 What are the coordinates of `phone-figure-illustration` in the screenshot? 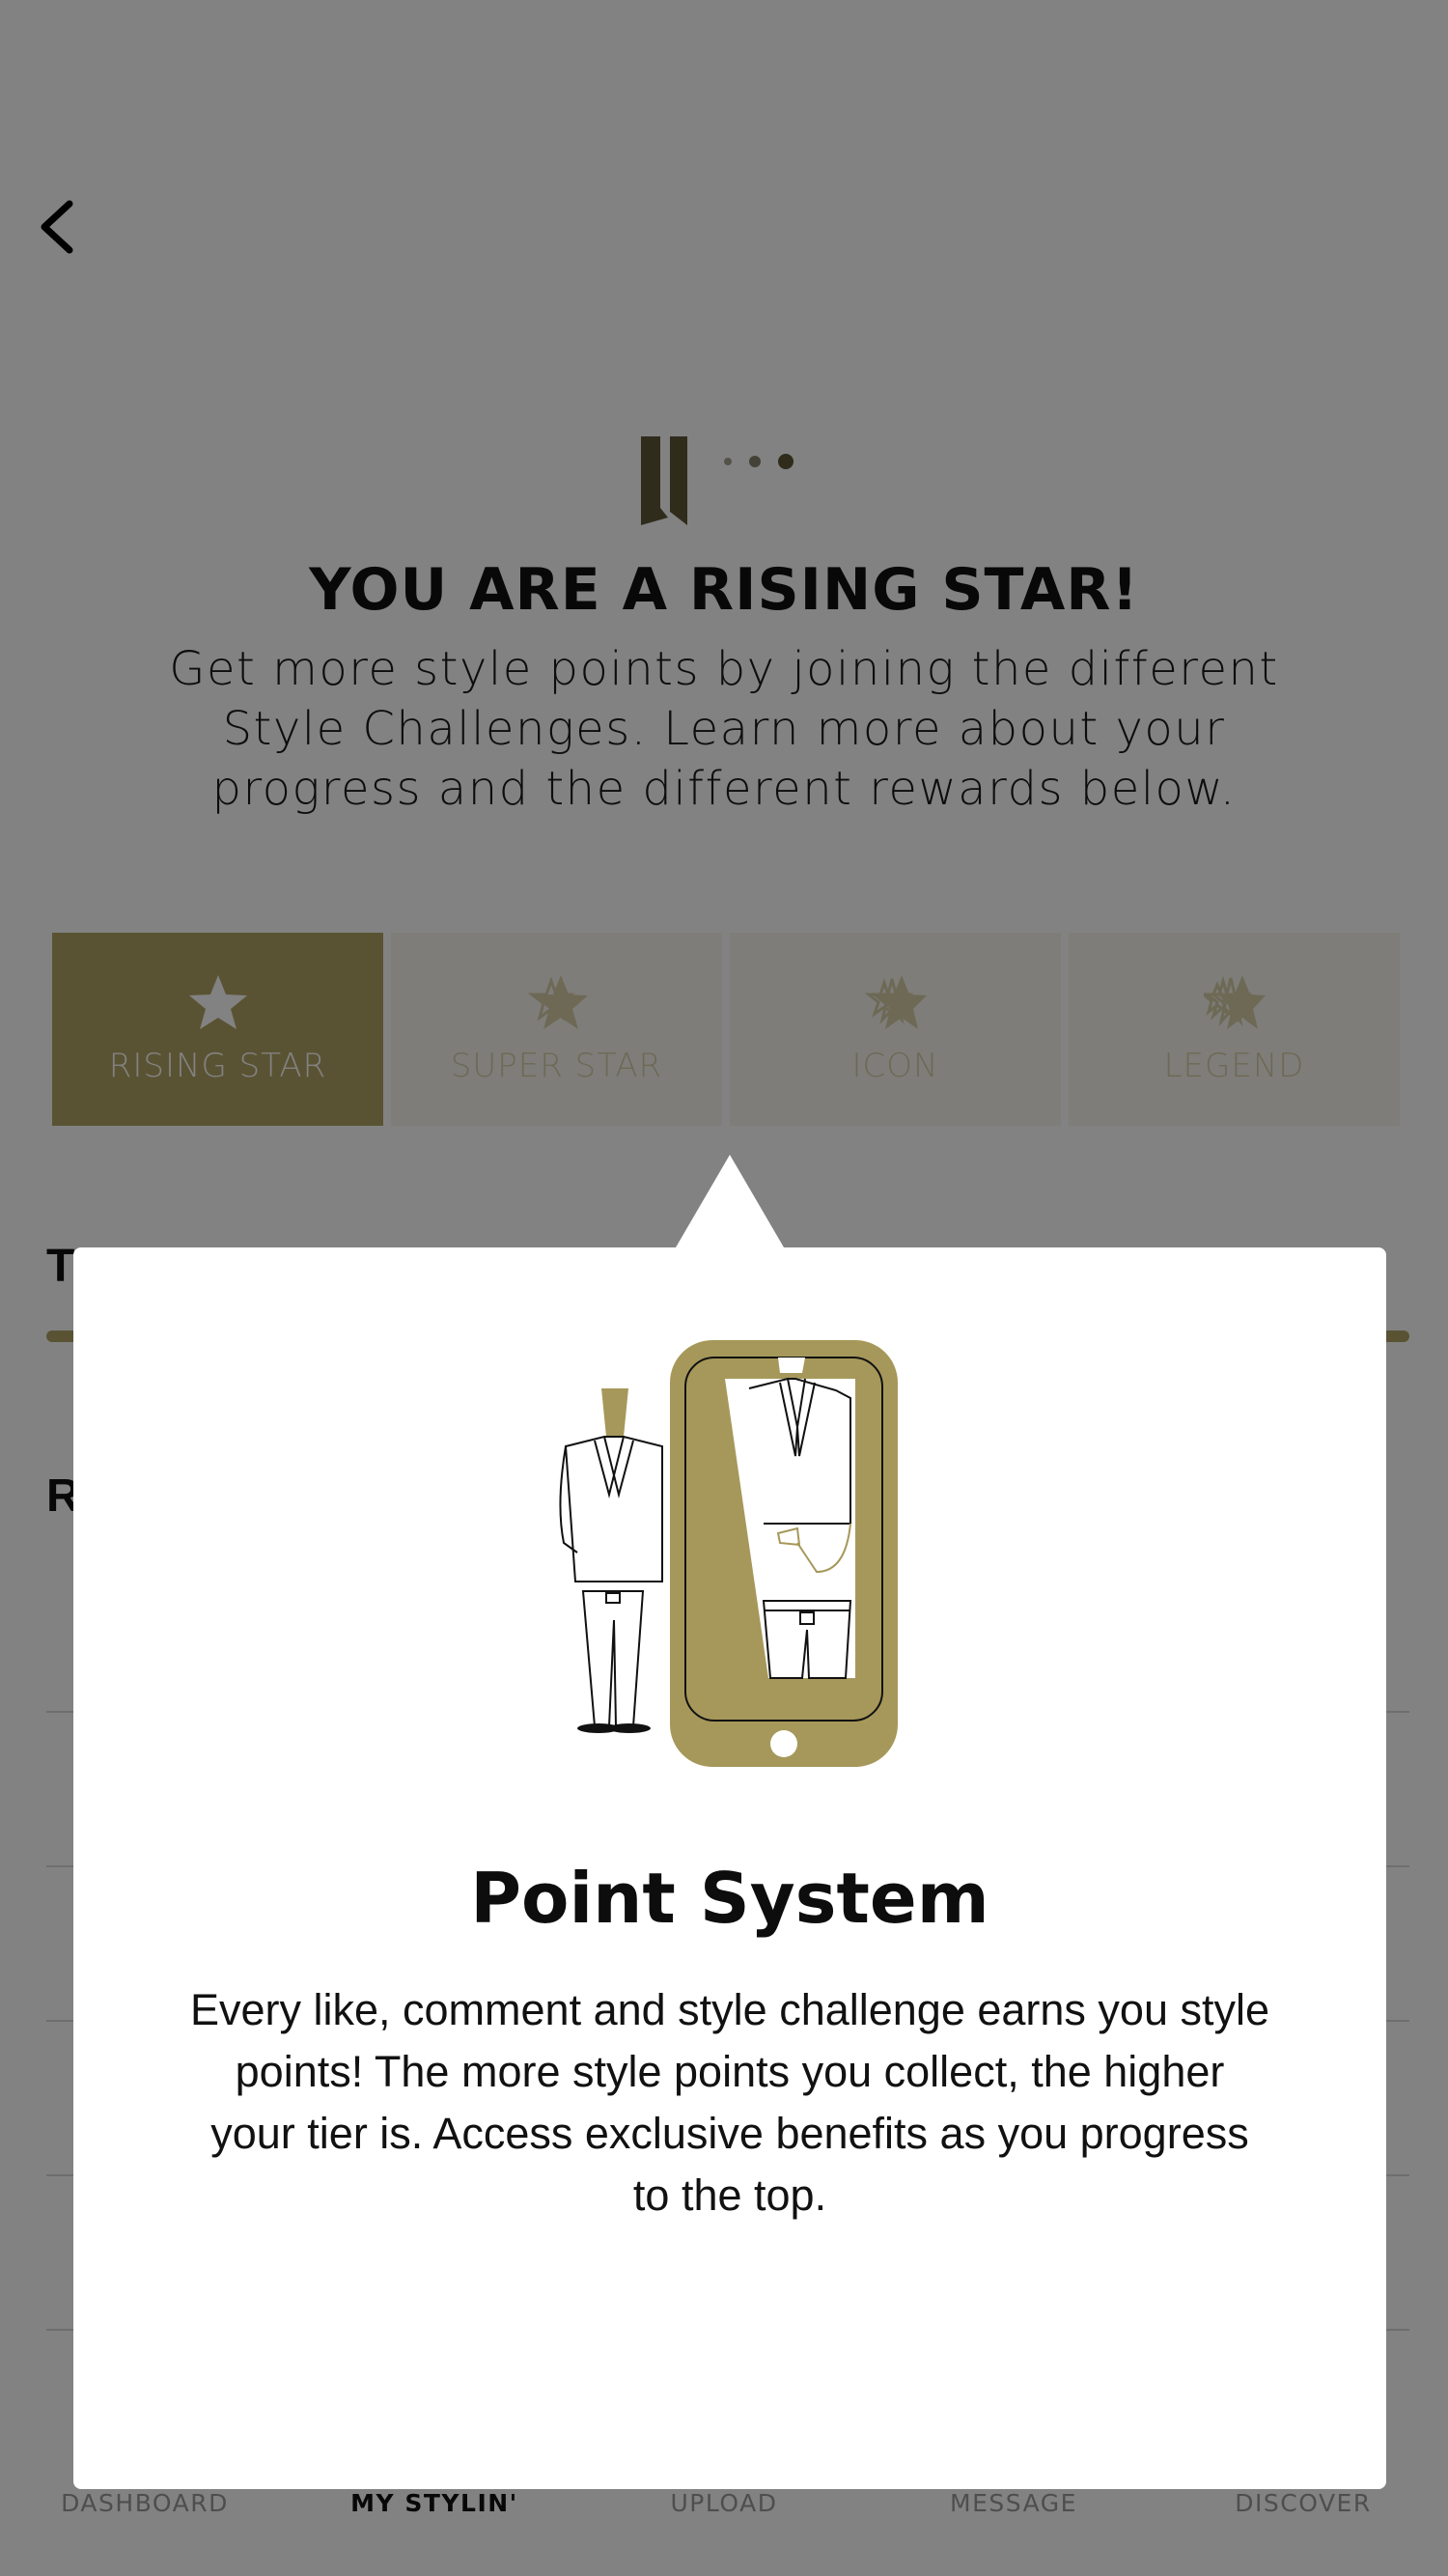 It's located at (729, 1554).